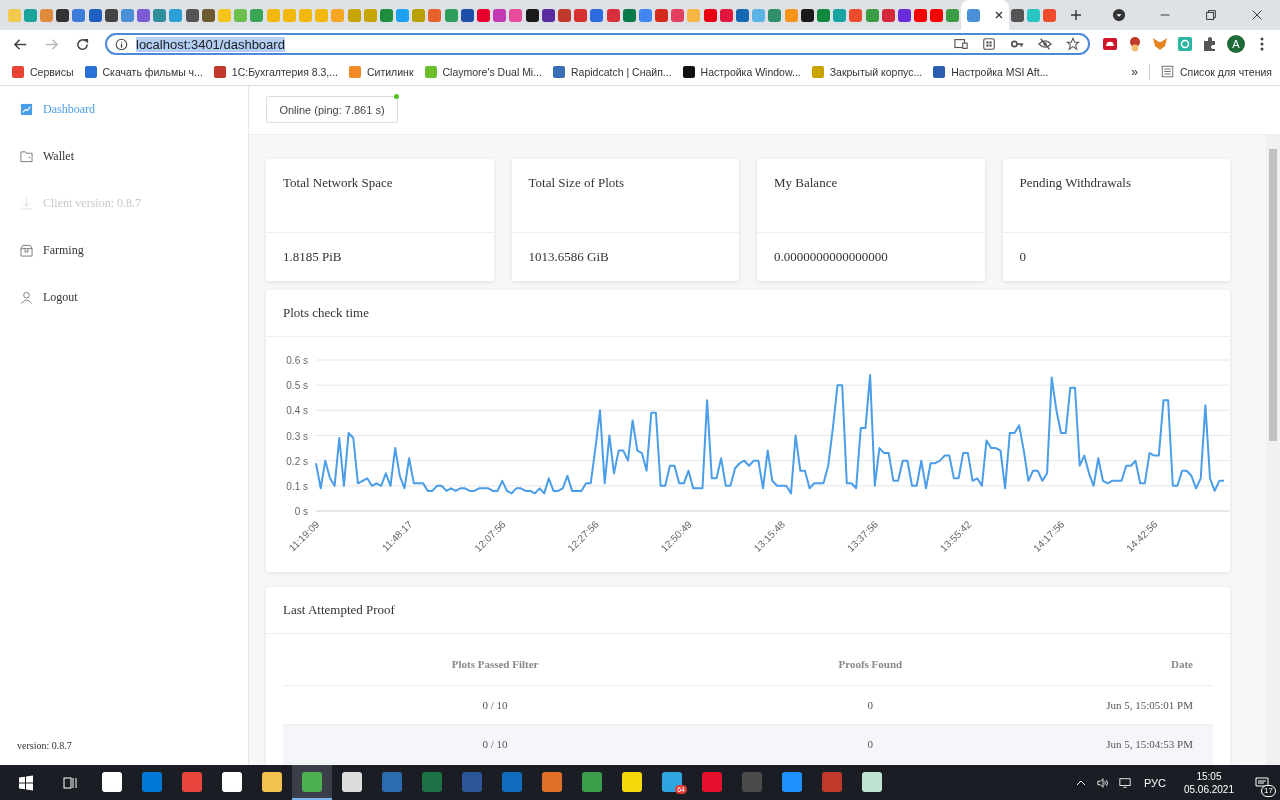 This screenshot has width=1280, height=800. What do you see at coordinates (1116, 196) in the screenshot?
I see `stat-title: Pending Withdrawals` at bounding box center [1116, 196].